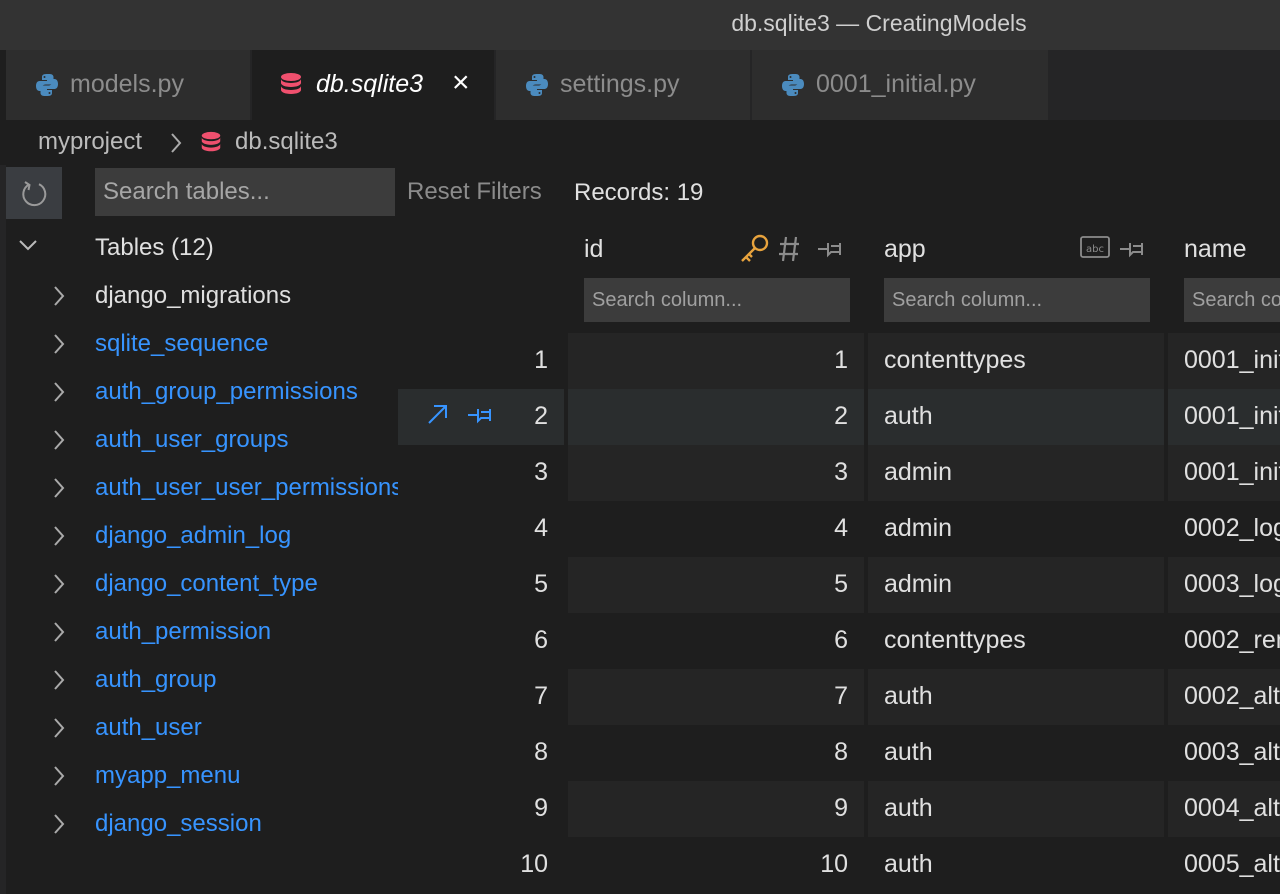 The height and width of the screenshot is (894, 1280). What do you see at coordinates (202, 539) in the screenshot?
I see `sidebar-table-item: django_admin_log` at bounding box center [202, 539].